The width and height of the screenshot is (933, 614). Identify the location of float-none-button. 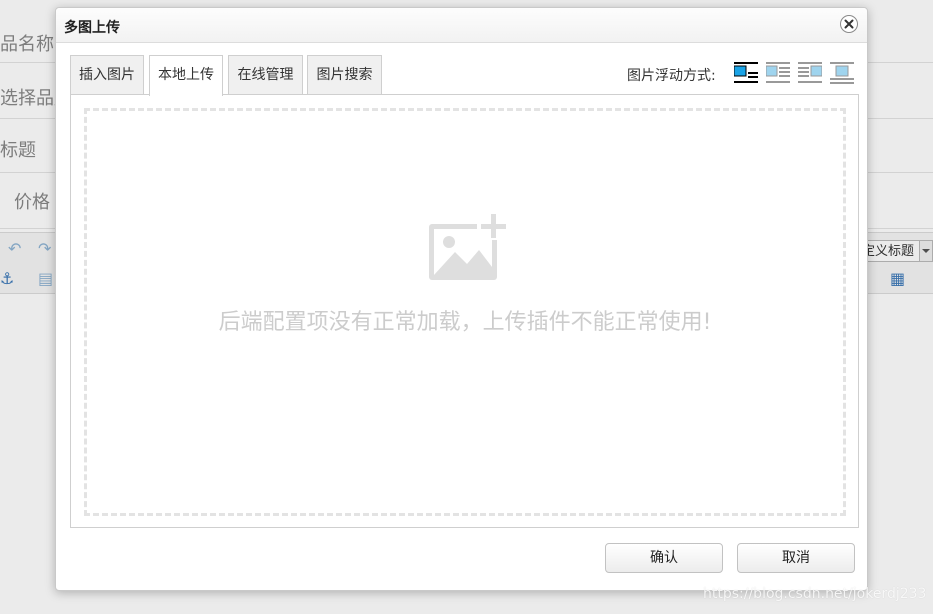
(745, 73).